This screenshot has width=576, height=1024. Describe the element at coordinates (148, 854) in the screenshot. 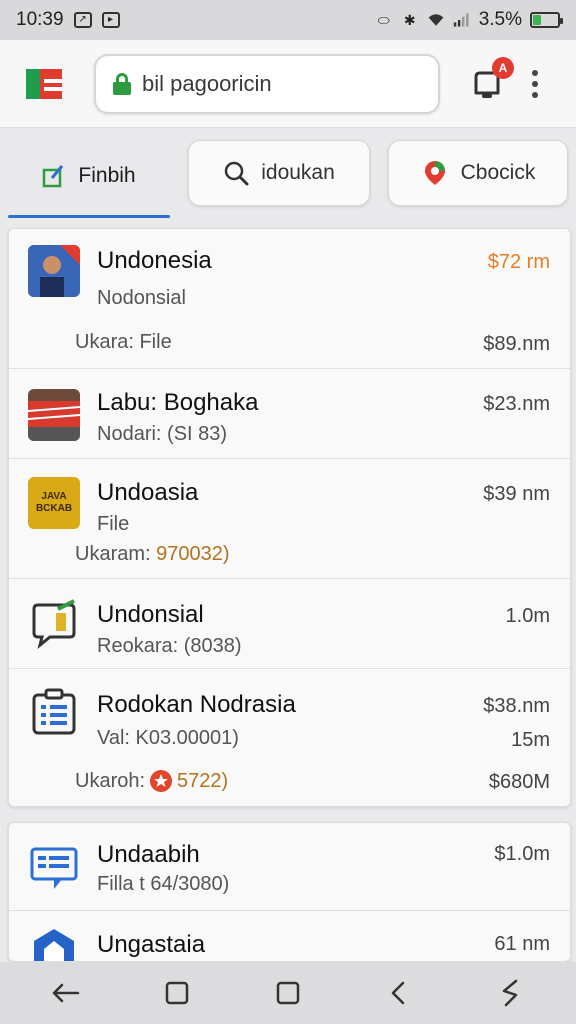

I see `item-title: Undaabih` at that location.